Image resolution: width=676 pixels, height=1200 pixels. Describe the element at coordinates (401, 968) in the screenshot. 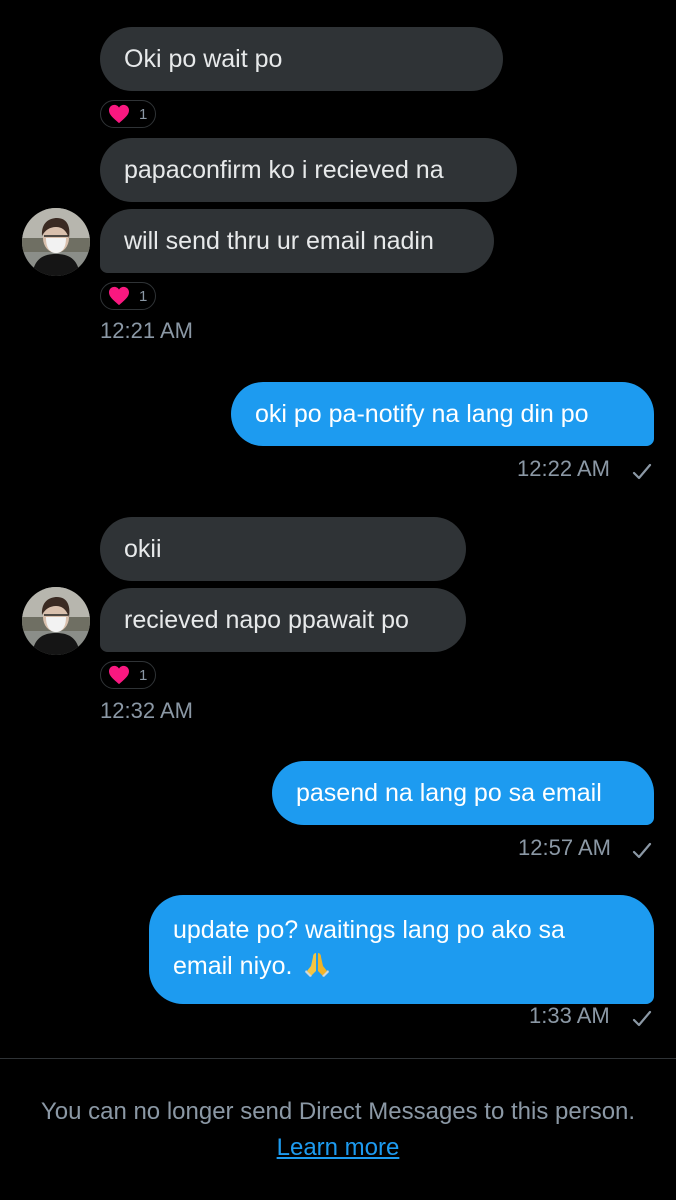

I see `message-text-line: email niyo.` at that location.